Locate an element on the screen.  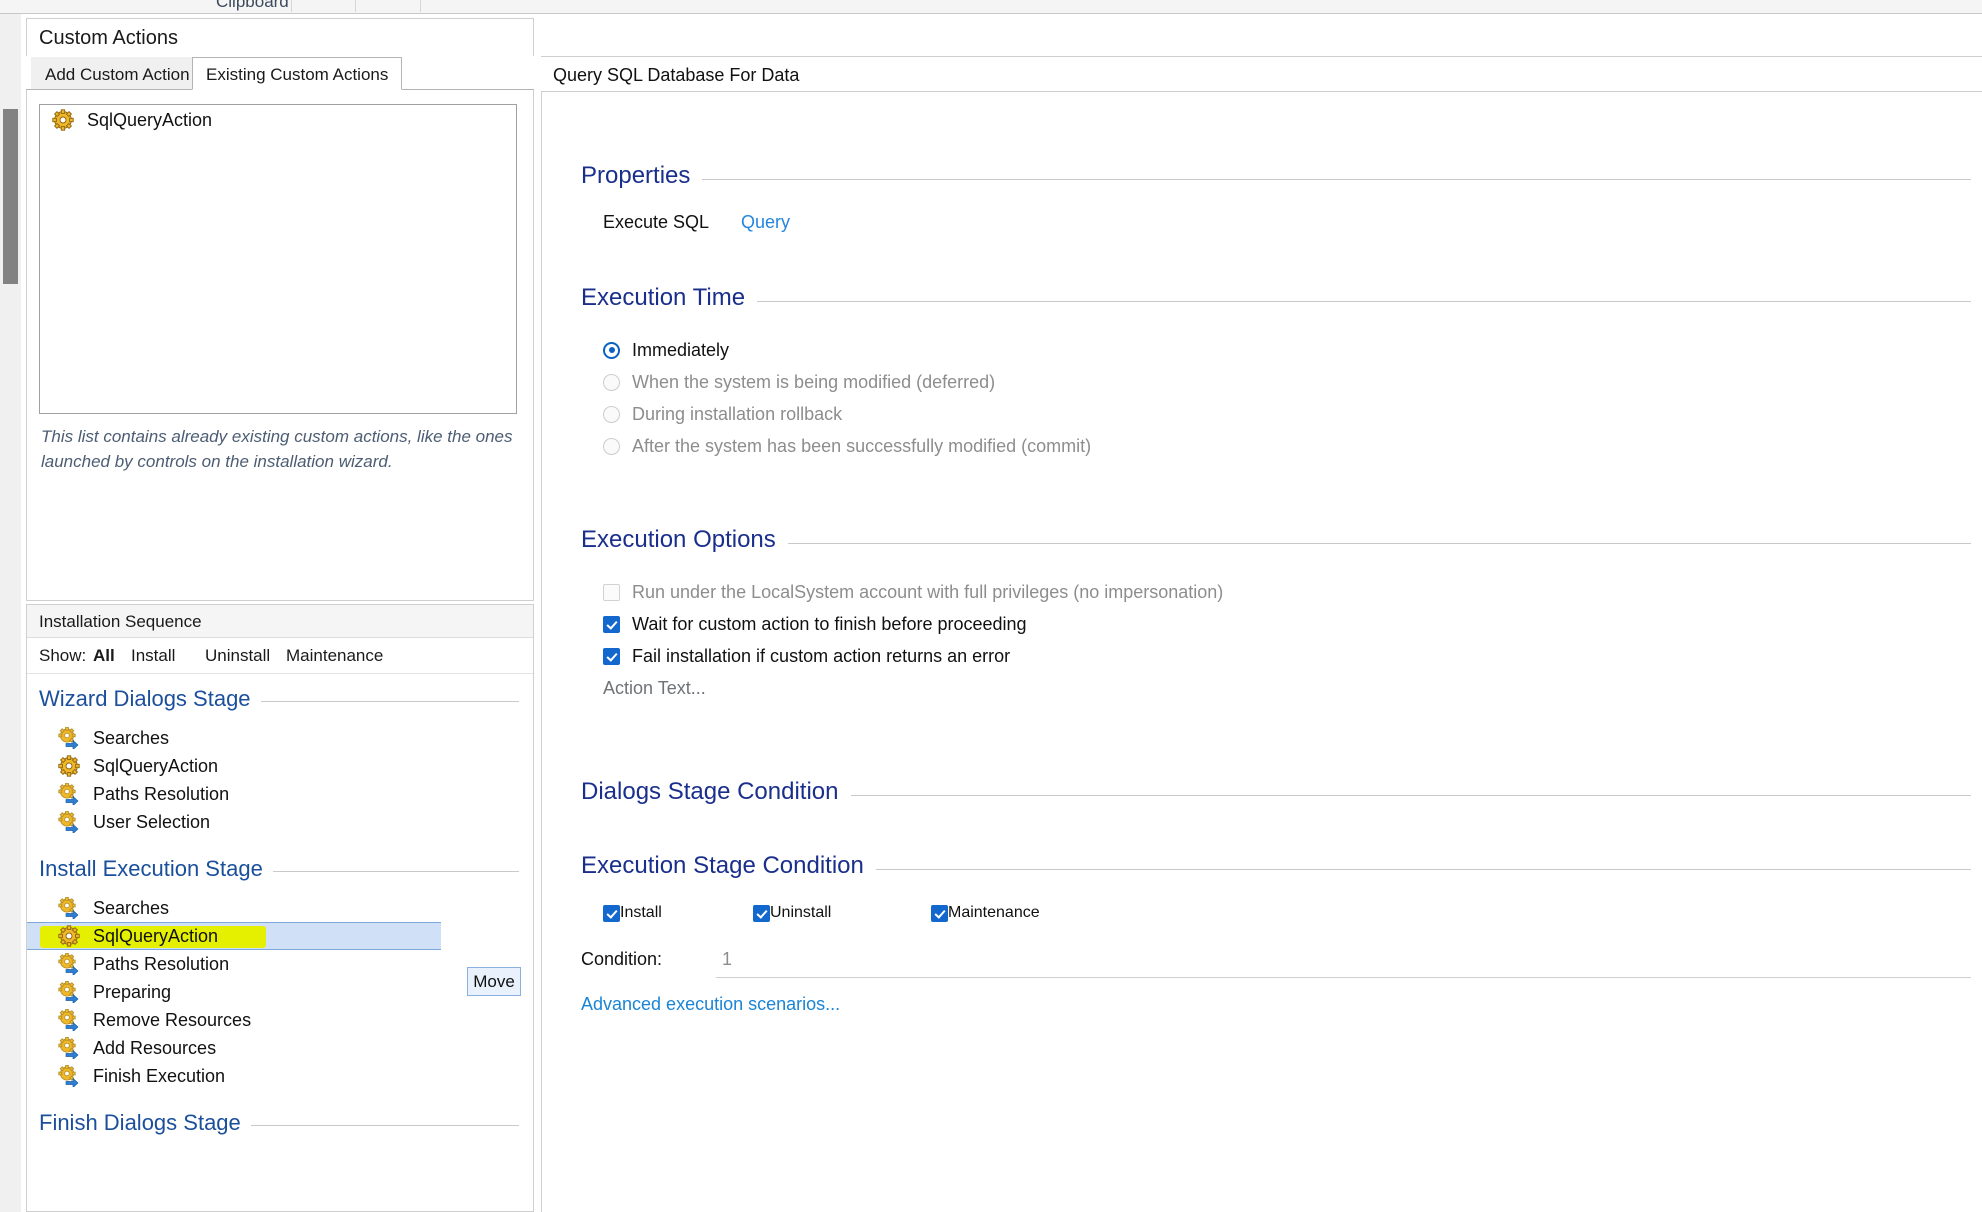
stage-title: Install Execution Stage is located at coordinates (156, 869).